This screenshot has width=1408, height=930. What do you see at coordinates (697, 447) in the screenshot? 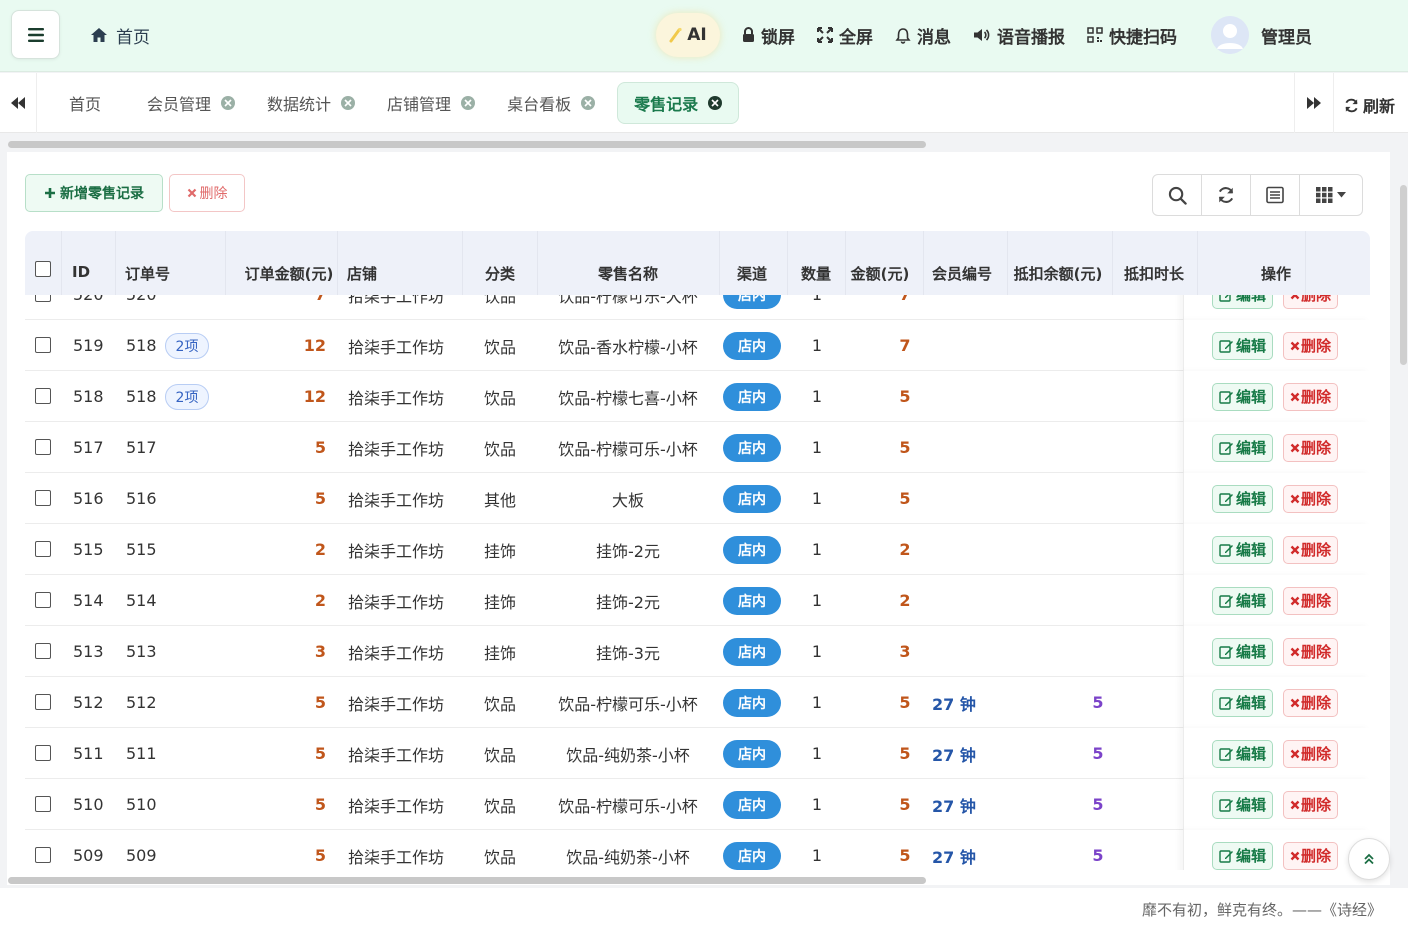
I see `table-row: 517 517 5 拾柒手工作坊 饮品 饮品-柠檬可乐-小杯 店内 1 5 编辑 删除` at bounding box center [697, 447].